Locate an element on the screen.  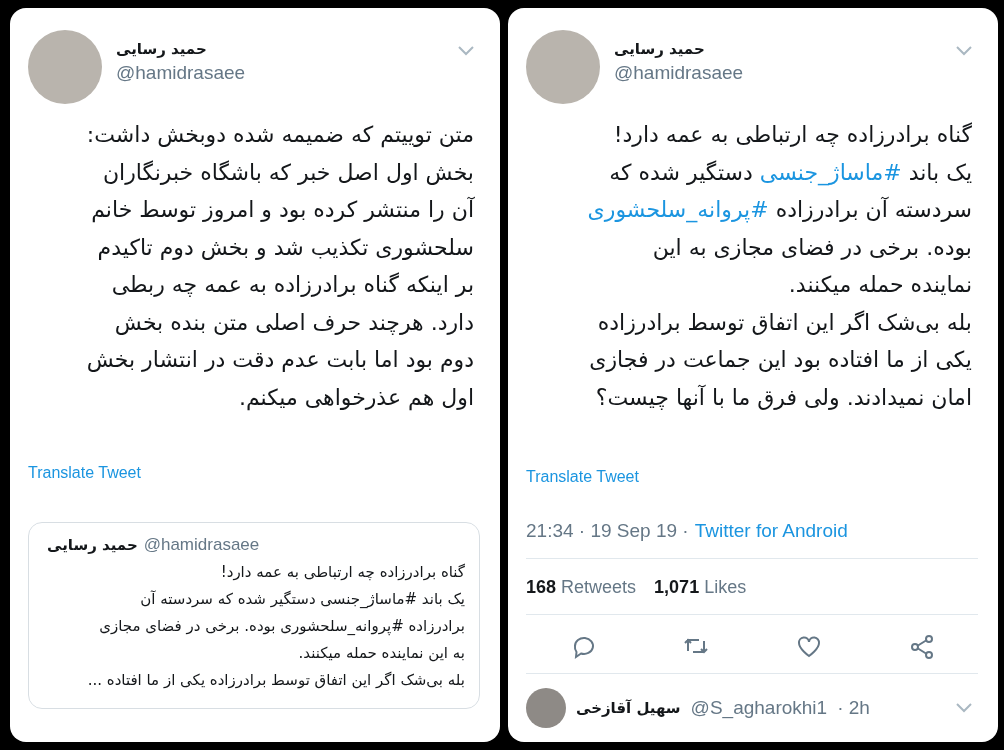
hashtag-link: #ماساژ_جنسی is located at coordinates (830, 172).